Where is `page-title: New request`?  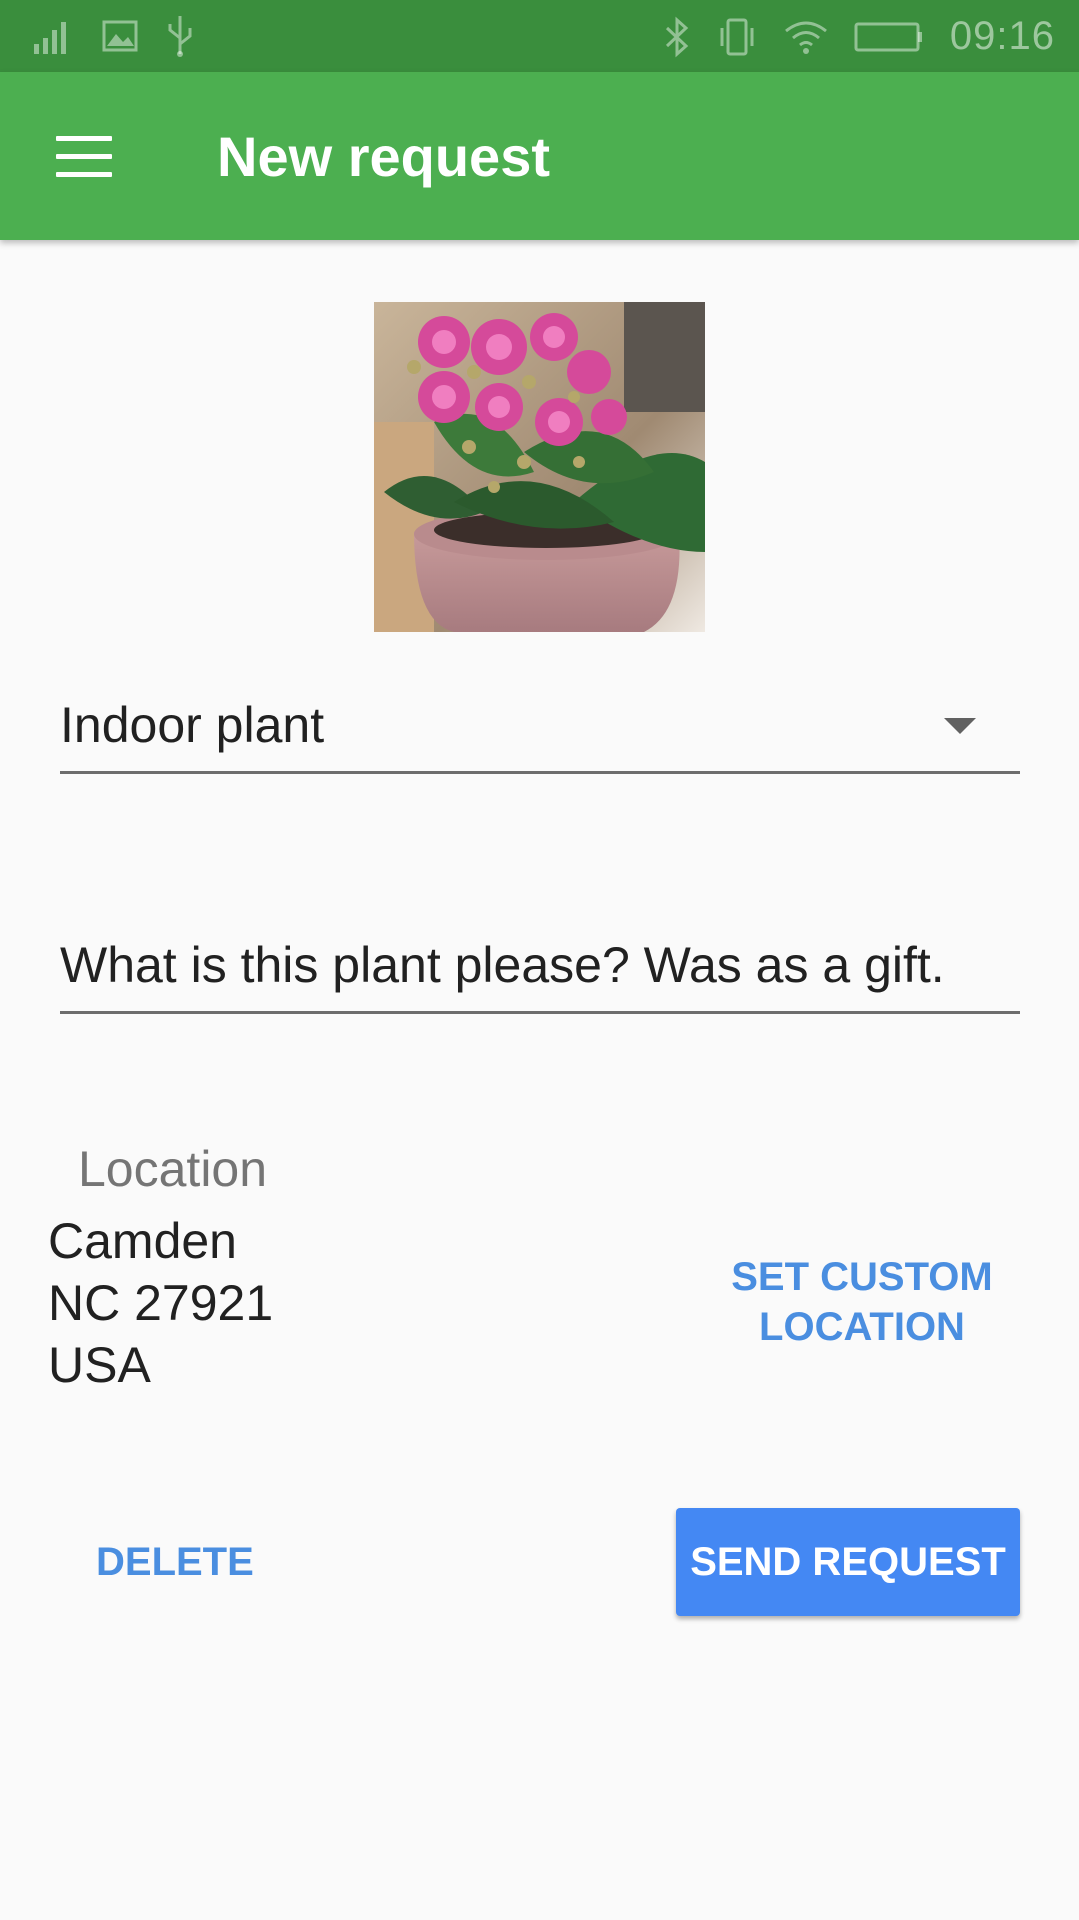 page-title: New request is located at coordinates (383, 156).